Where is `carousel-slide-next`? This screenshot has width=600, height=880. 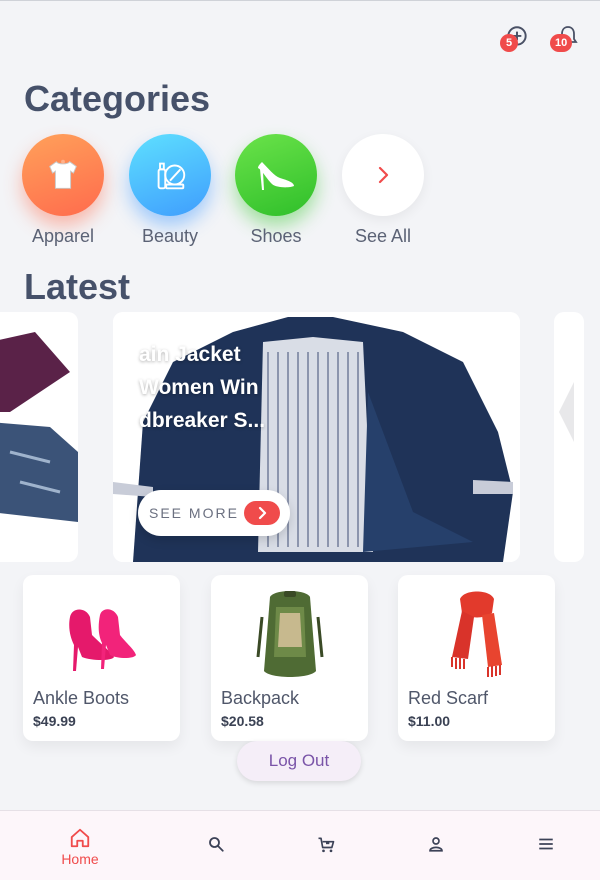
carousel-slide-next is located at coordinates (569, 437).